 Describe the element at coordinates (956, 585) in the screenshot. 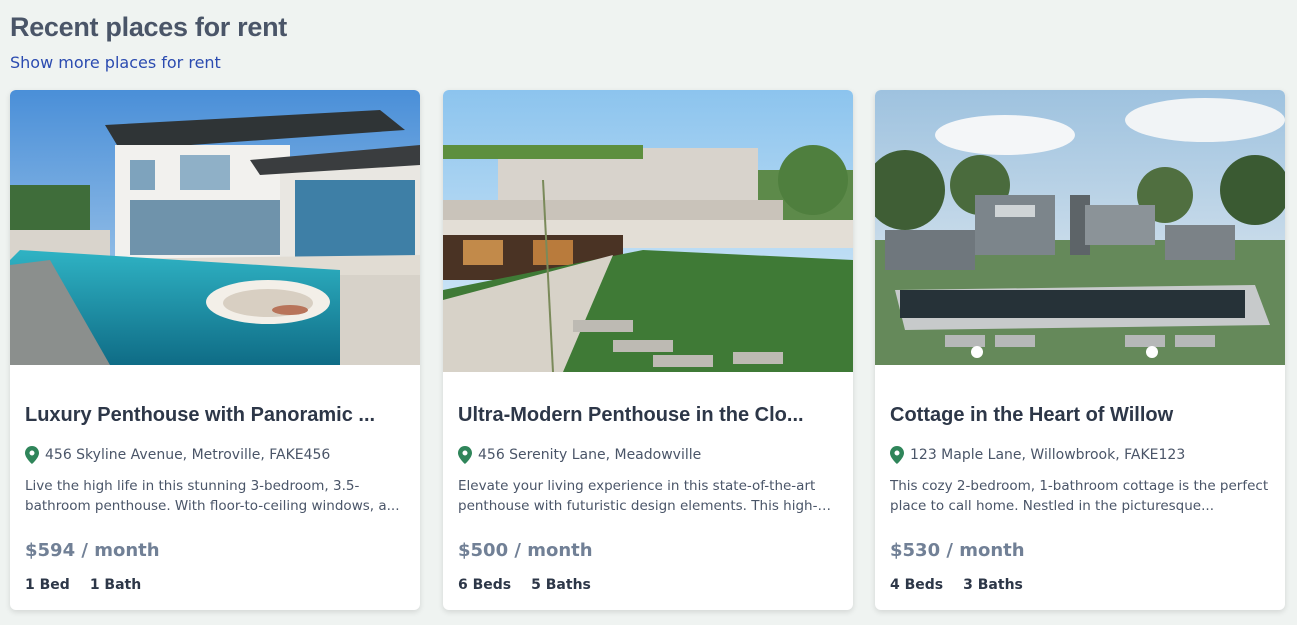

I see `listing-features: 4 Beds 3 Baths` at that location.